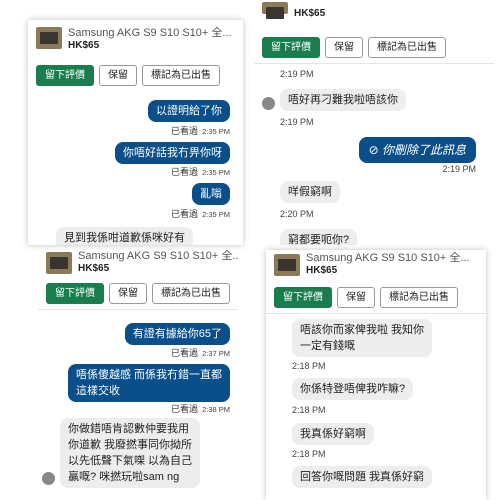 Image resolution: width=500 pixels, height=500 pixels. I want to click on message-incoming: 回答你嘅問題 我真係好窮, so click(362, 477).